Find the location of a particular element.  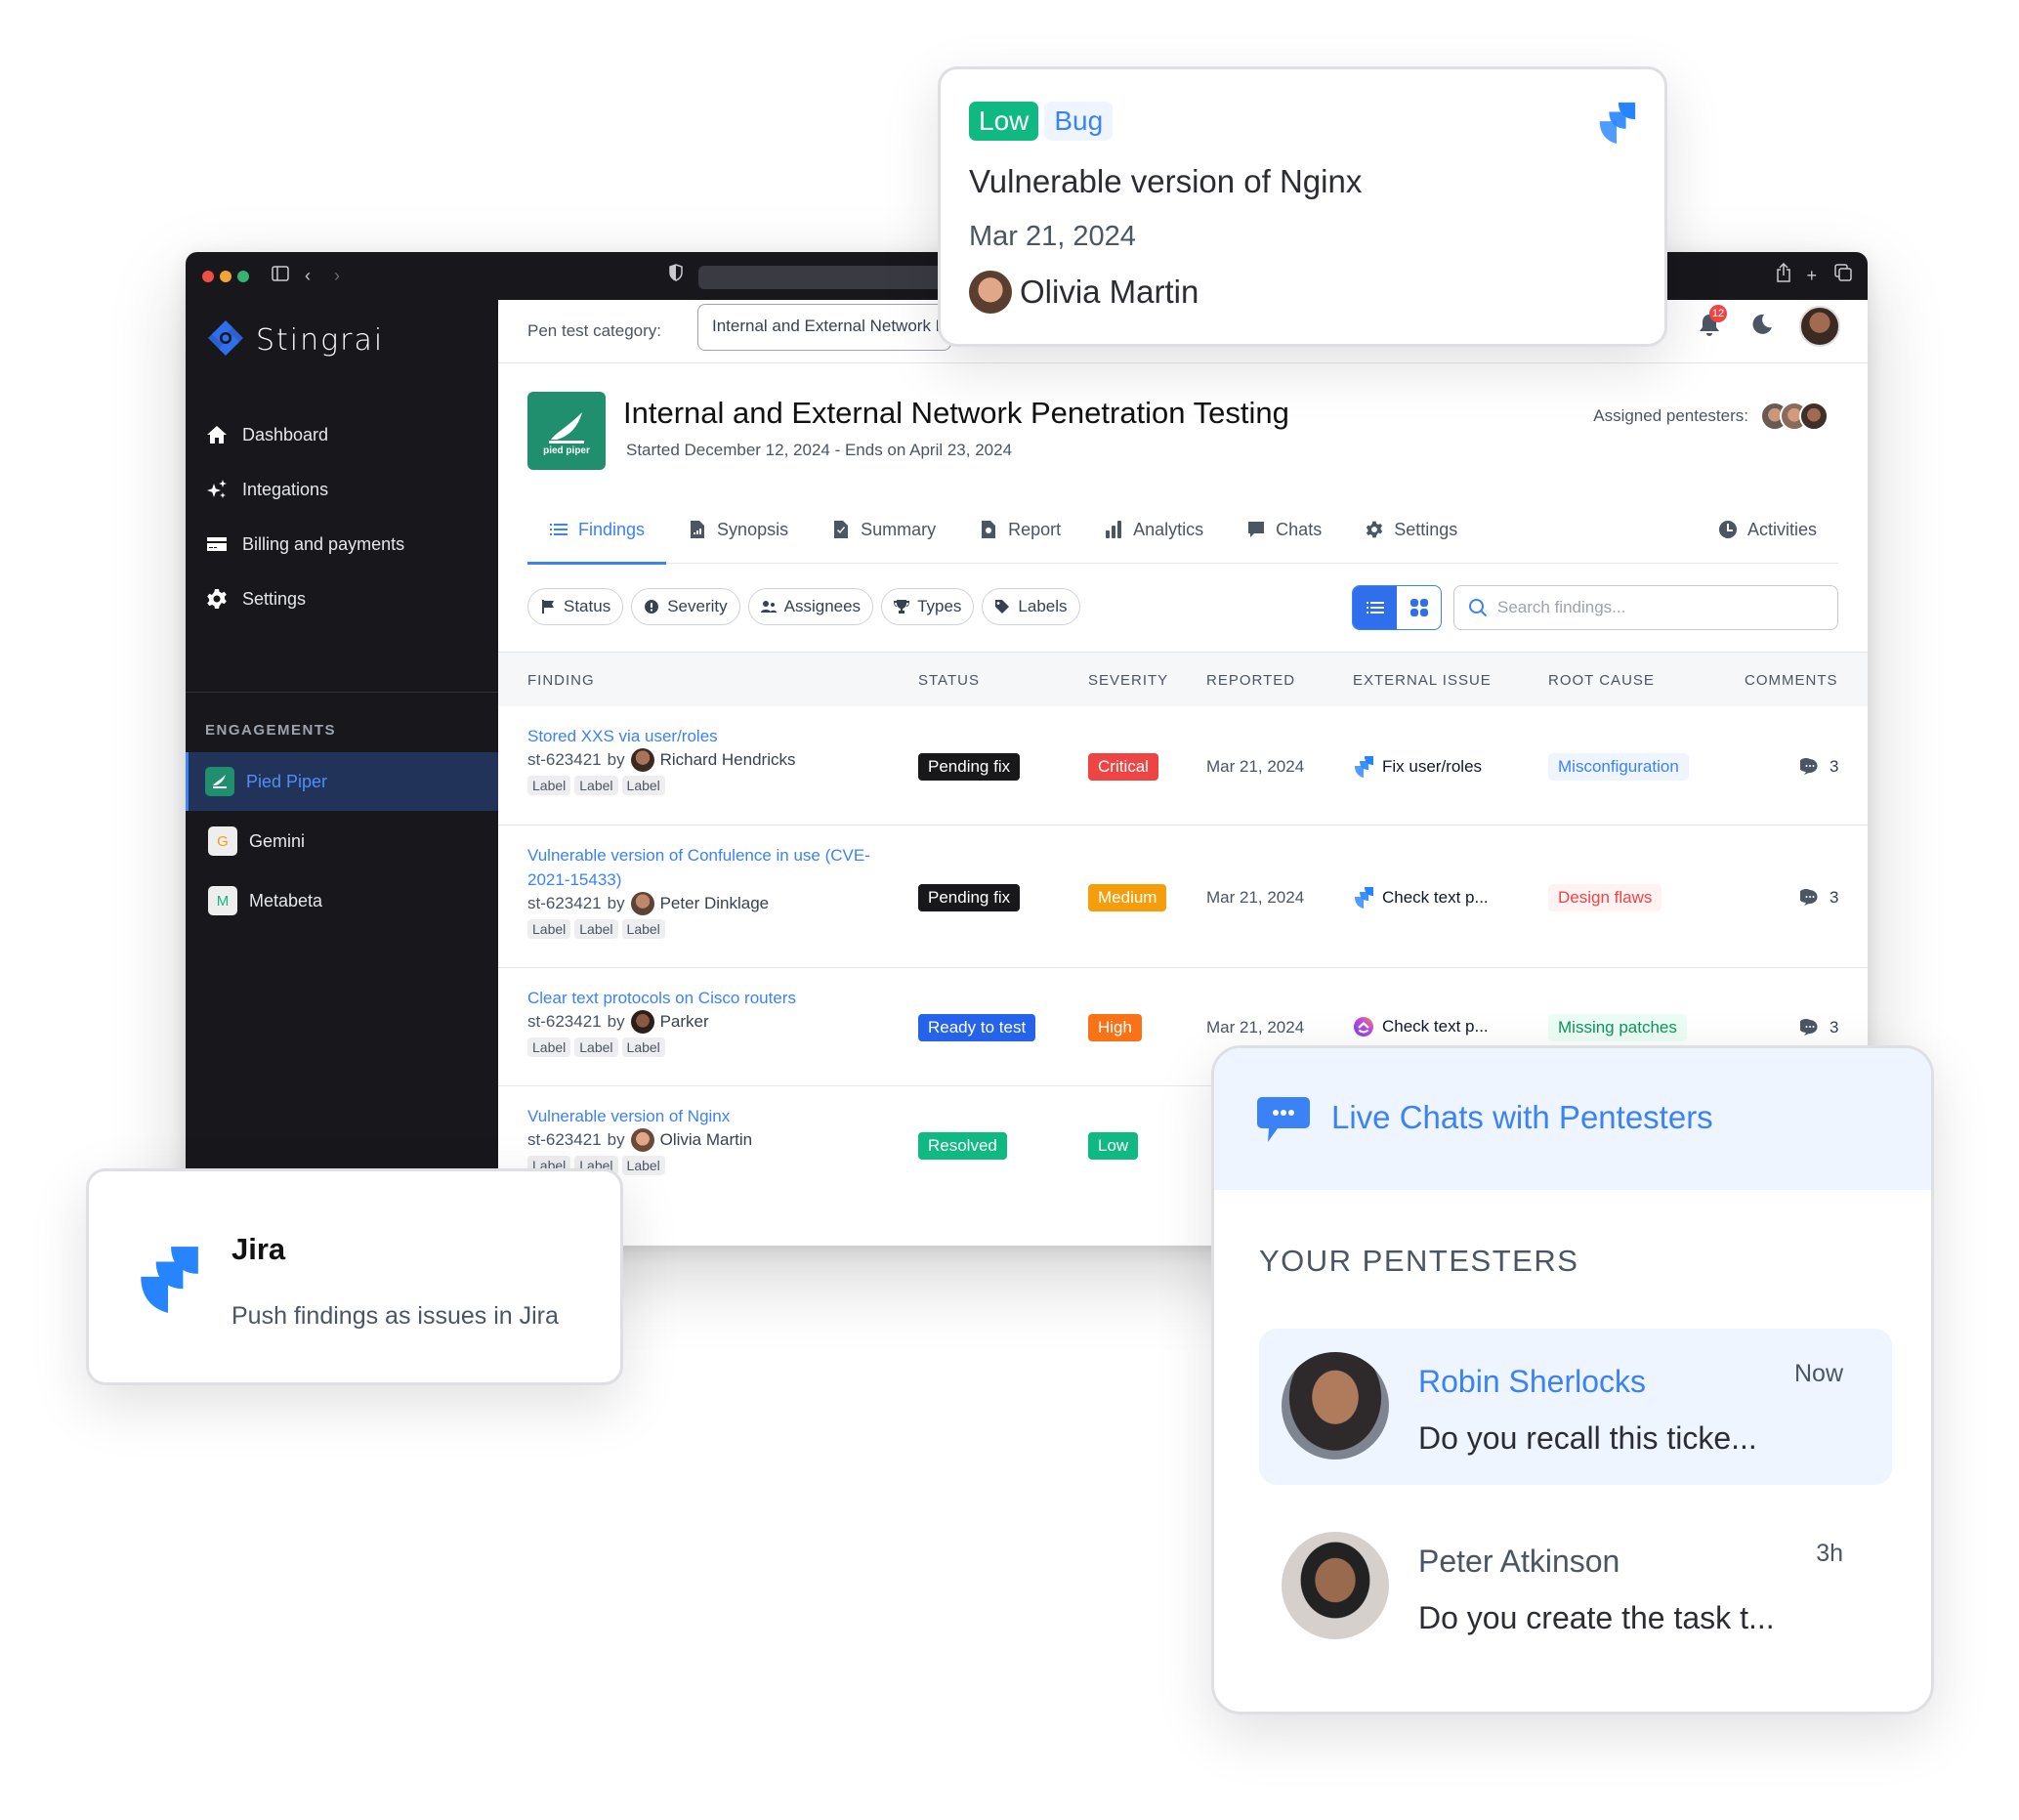

status-badge: Resolved is located at coordinates (962, 1146).